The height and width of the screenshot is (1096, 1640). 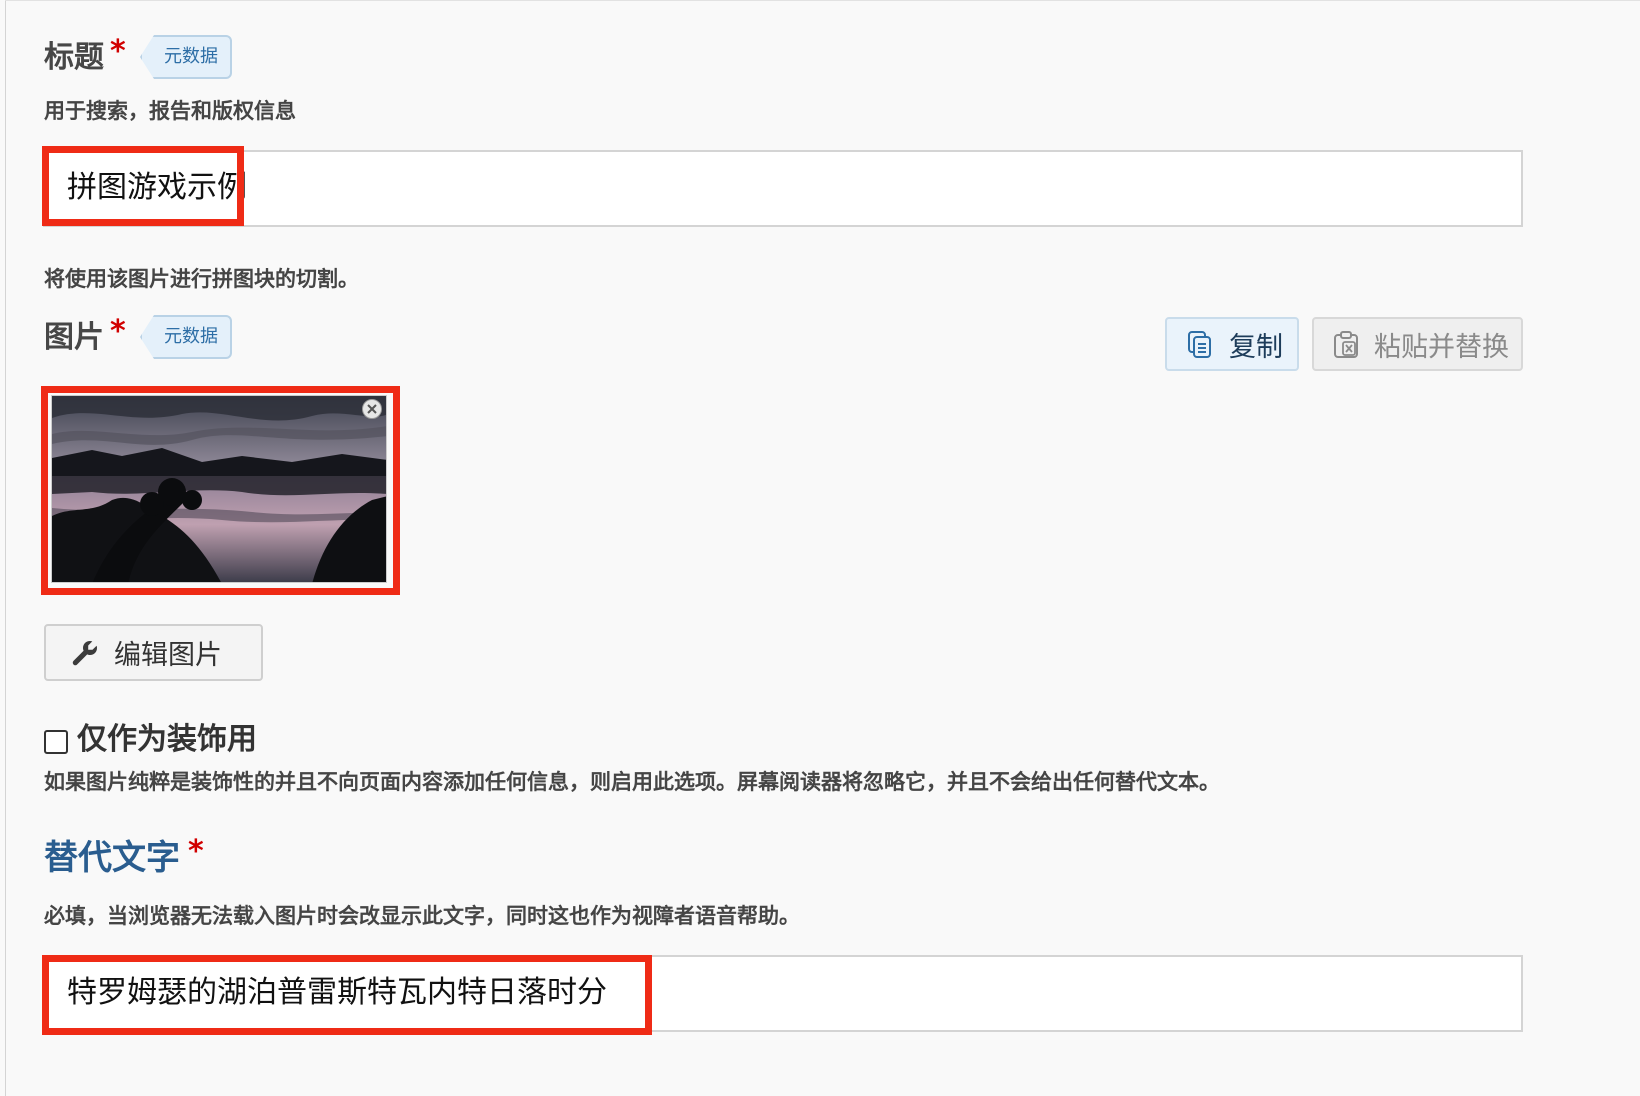 I want to click on close-icon, so click(x=372, y=409).